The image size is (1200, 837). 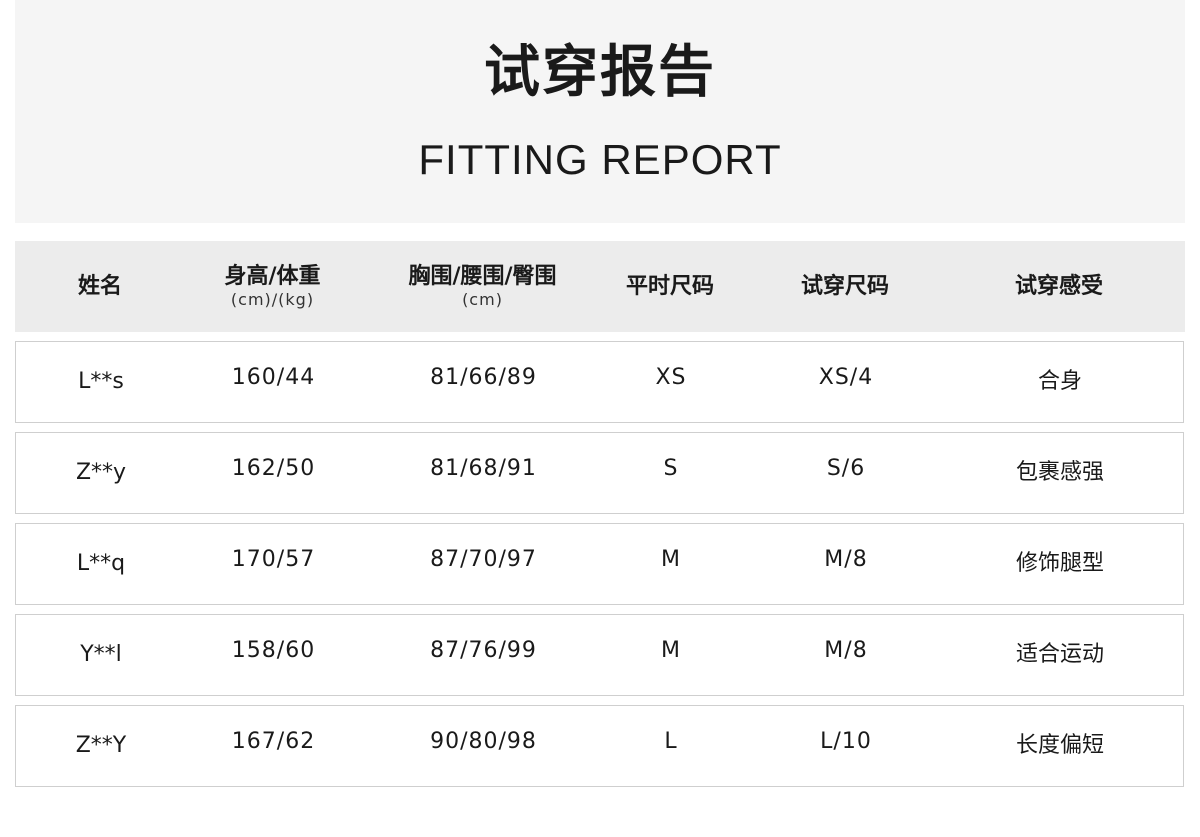 I want to click on column-header-label: 试穿尺码, so click(x=844, y=286).